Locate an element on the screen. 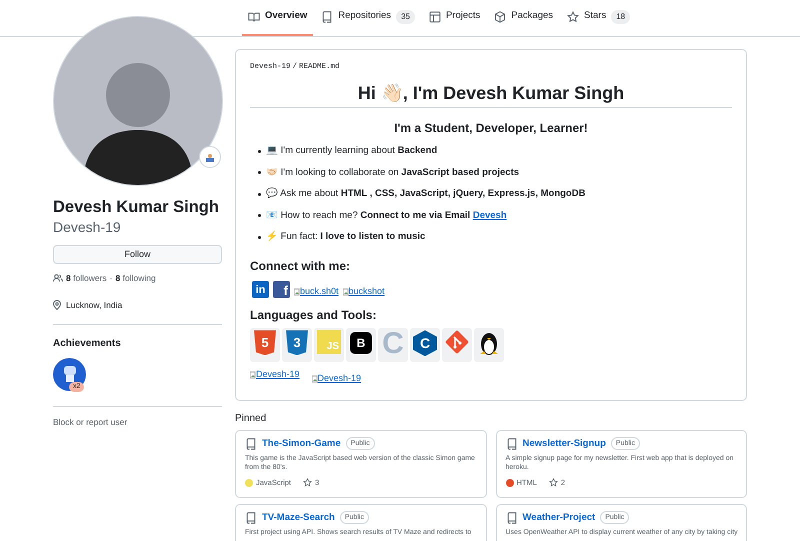 Image resolution: width=800 pixels, height=541 pixels. repo-name-link: The-Simon-Game is located at coordinates (301, 443).